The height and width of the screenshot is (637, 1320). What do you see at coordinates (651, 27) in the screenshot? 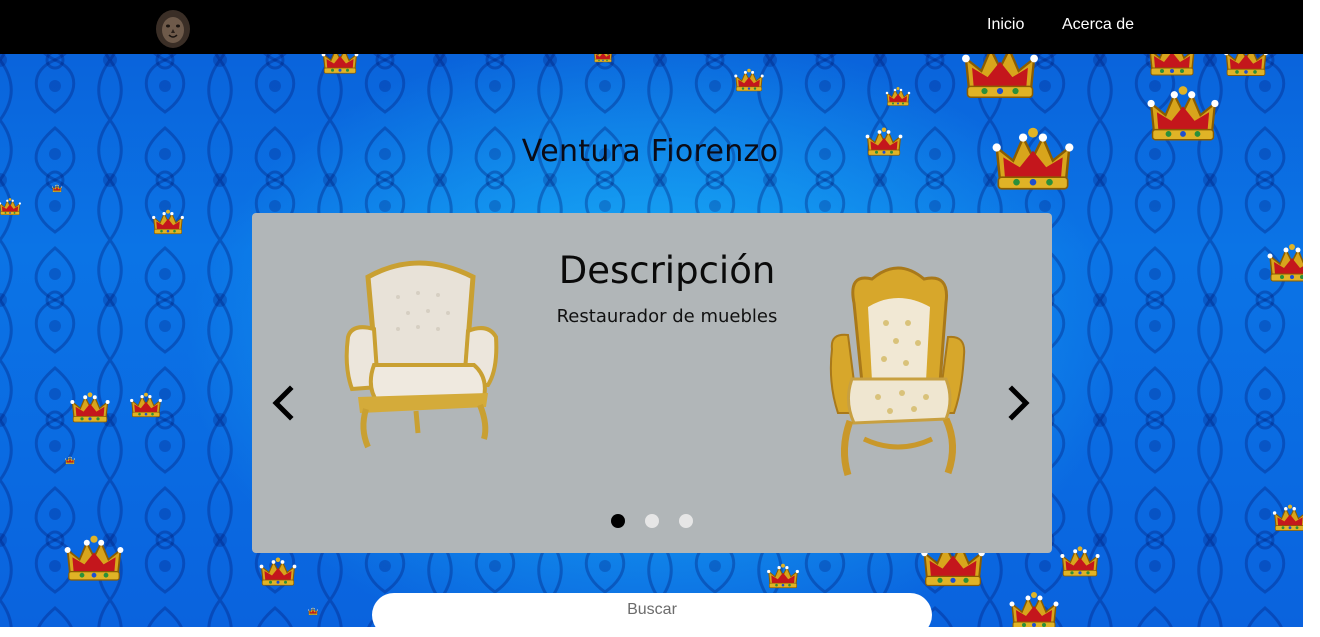
I see `top-navbar: Inicio Acerca de` at bounding box center [651, 27].